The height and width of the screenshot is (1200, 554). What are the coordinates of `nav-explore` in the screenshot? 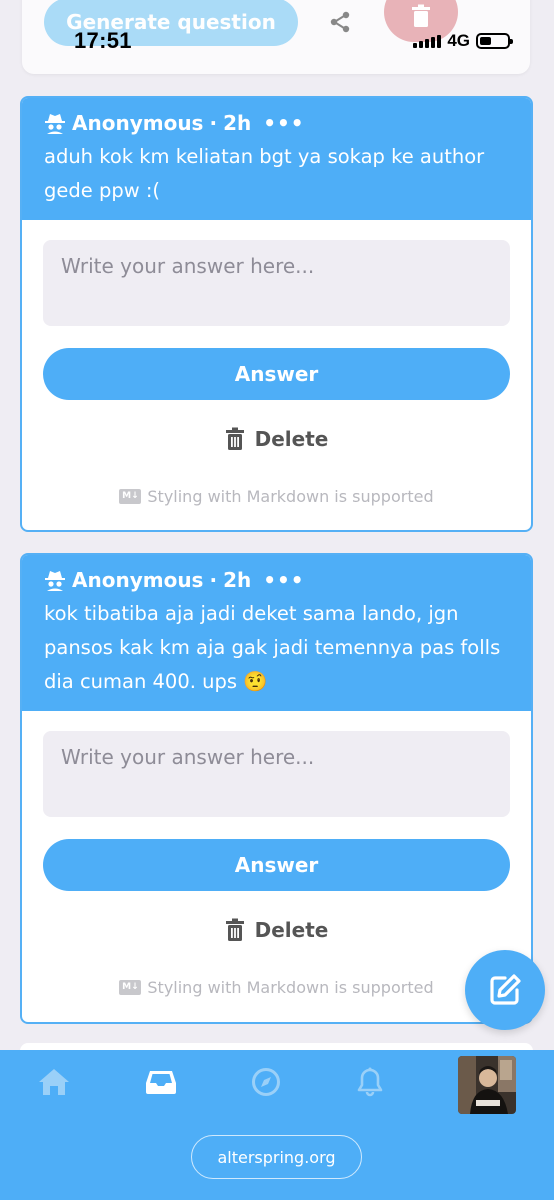 It's located at (266, 1082).